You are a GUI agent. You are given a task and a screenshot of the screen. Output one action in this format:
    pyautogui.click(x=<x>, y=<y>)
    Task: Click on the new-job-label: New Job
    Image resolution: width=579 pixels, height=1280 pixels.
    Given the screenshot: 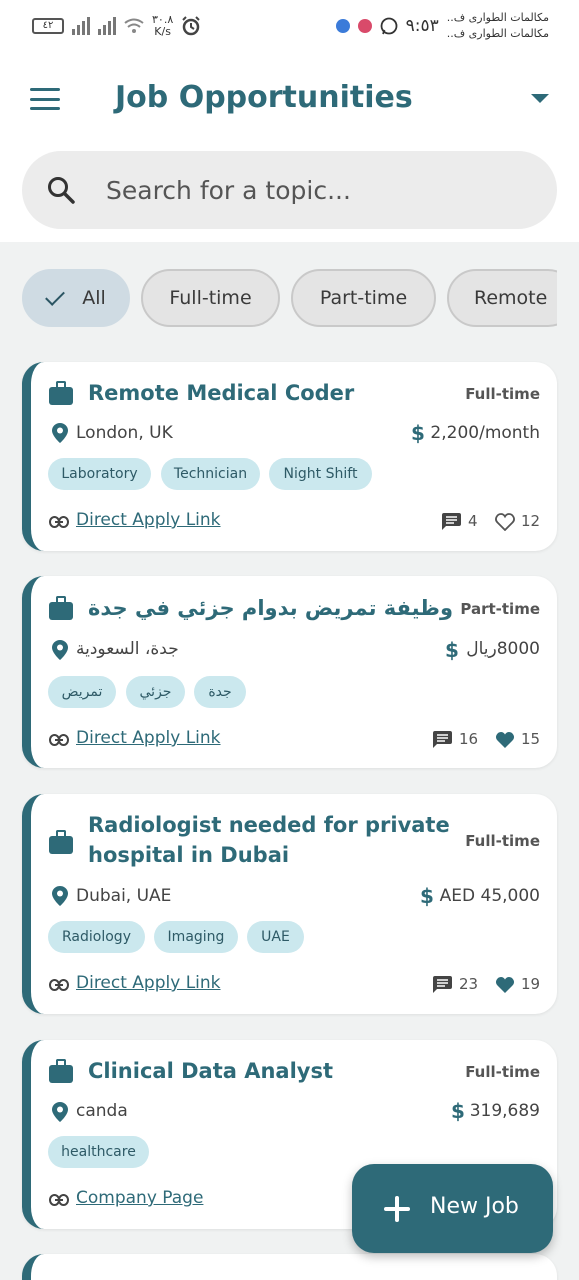 What is the action you would take?
    pyautogui.click(x=474, y=1206)
    